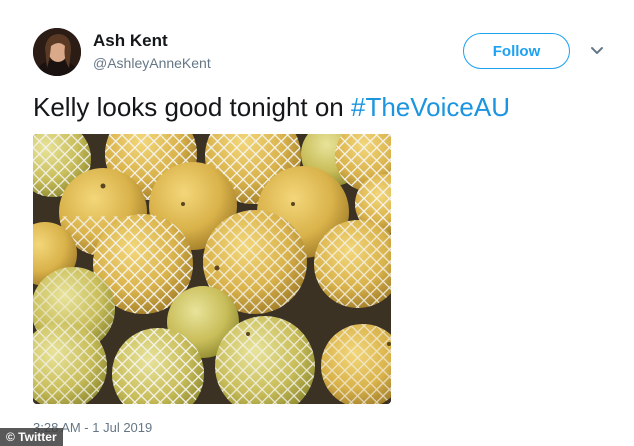  I want to click on source-credit-badge: © Twitter, so click(31, 437).